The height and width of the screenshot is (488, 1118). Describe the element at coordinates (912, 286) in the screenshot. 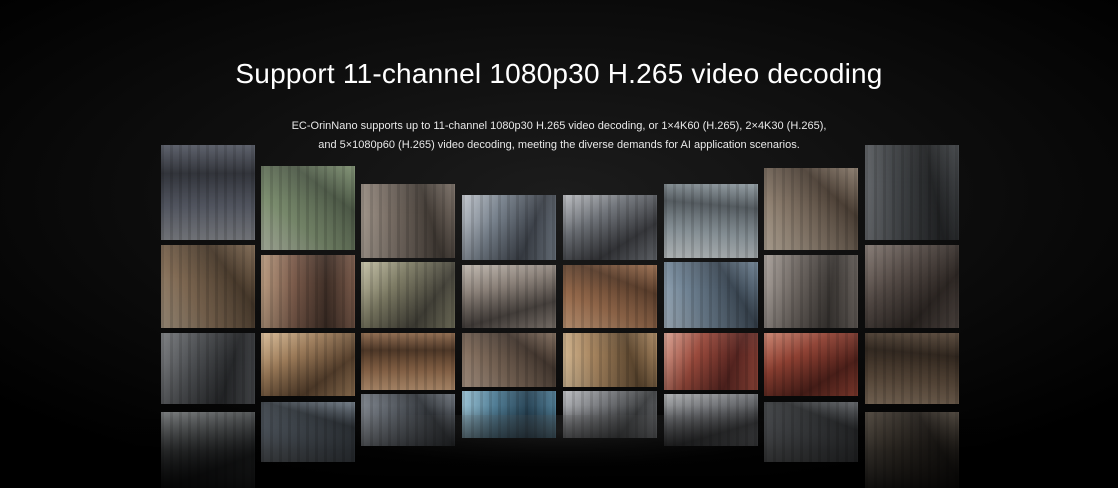

I see `video-feed-retail-shelves` at that location.